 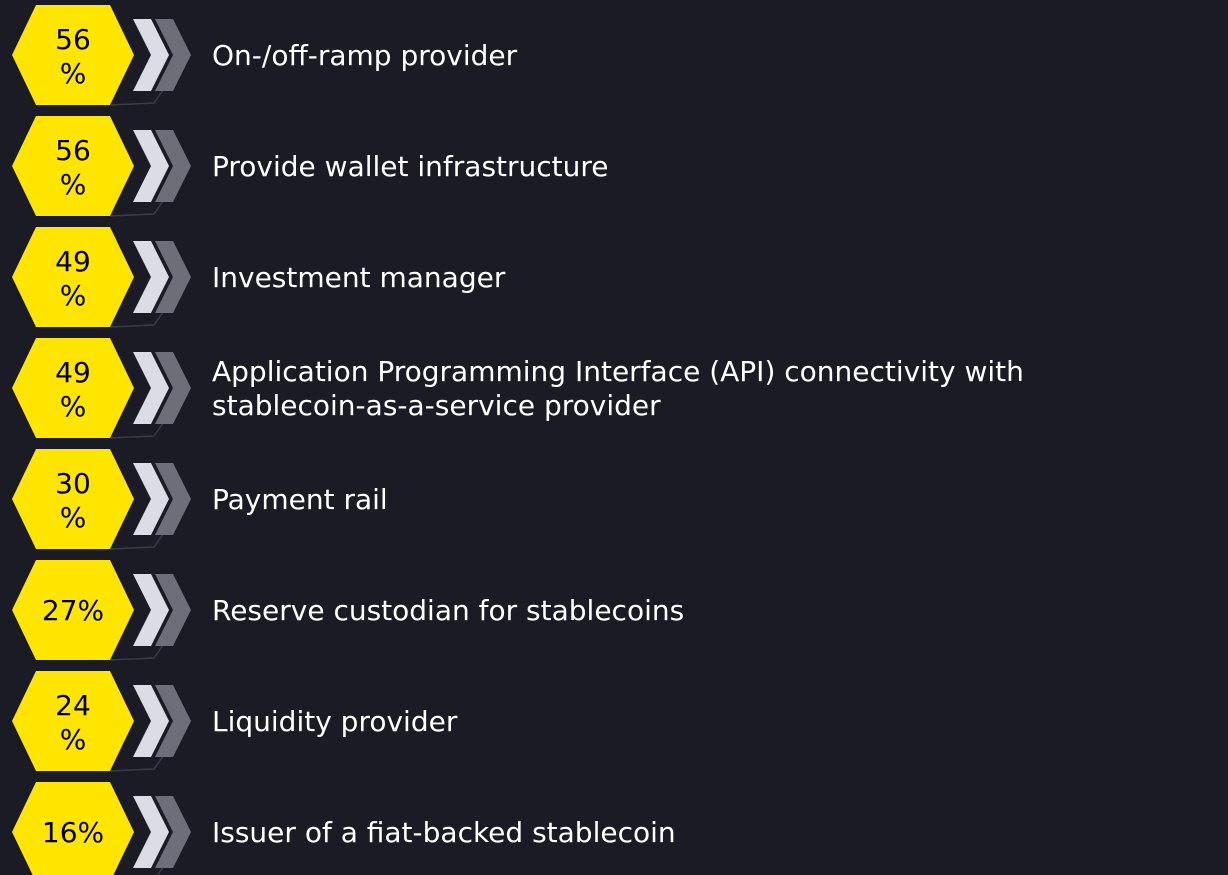 What do you see at coordinates (73, 610) in the screenshot?
I see `value-label: 27%` at bounding box center [73, 610].